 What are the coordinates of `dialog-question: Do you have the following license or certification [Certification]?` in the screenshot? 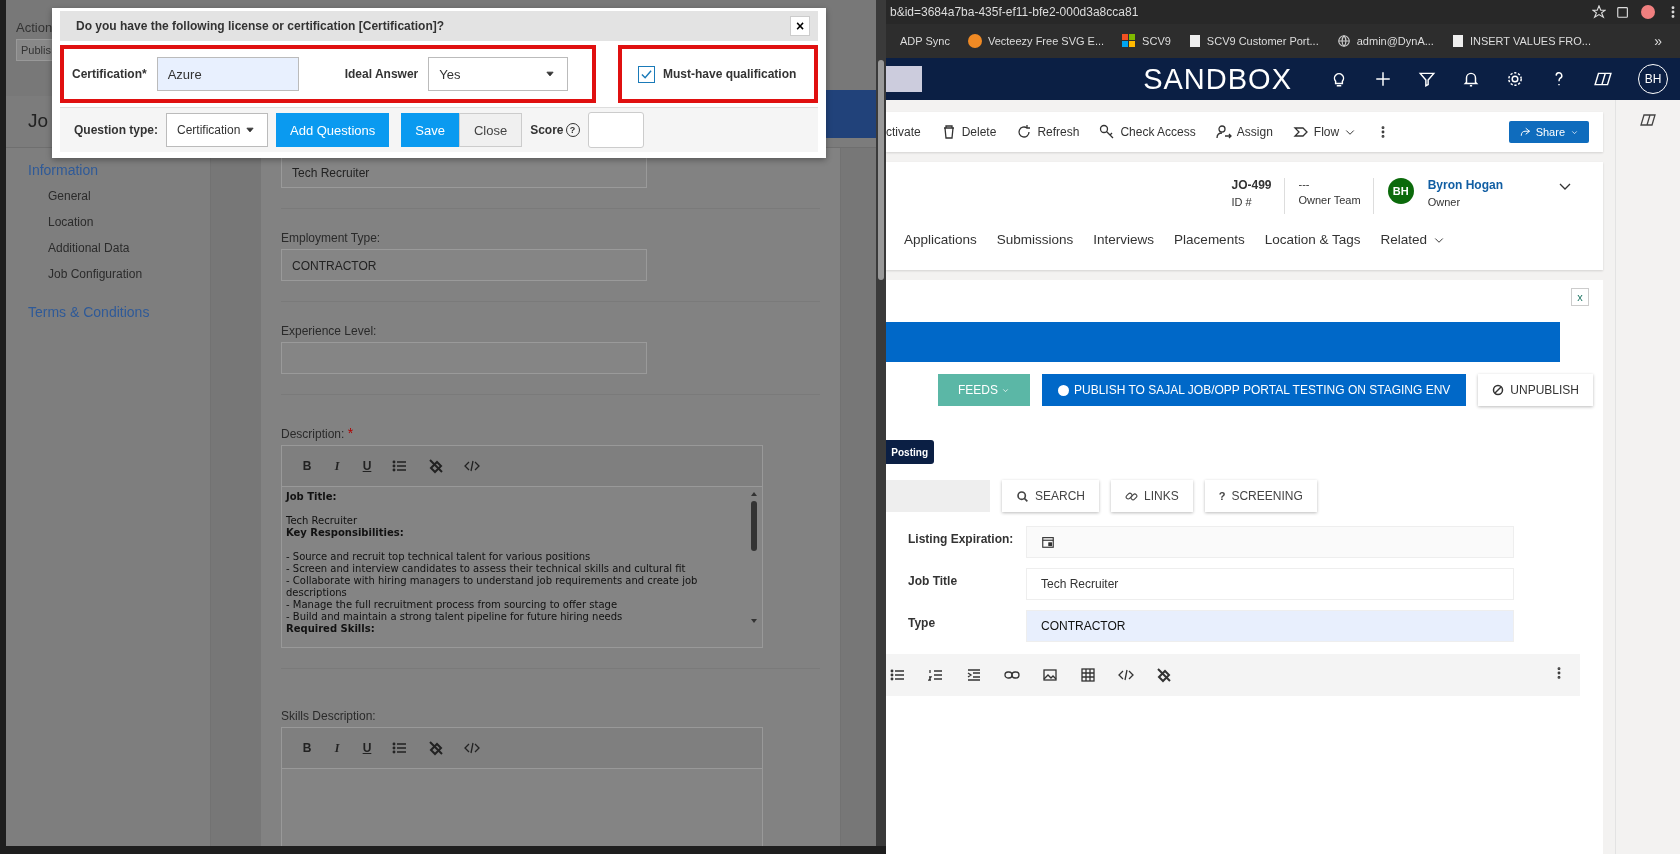 It's located at (260, 26).